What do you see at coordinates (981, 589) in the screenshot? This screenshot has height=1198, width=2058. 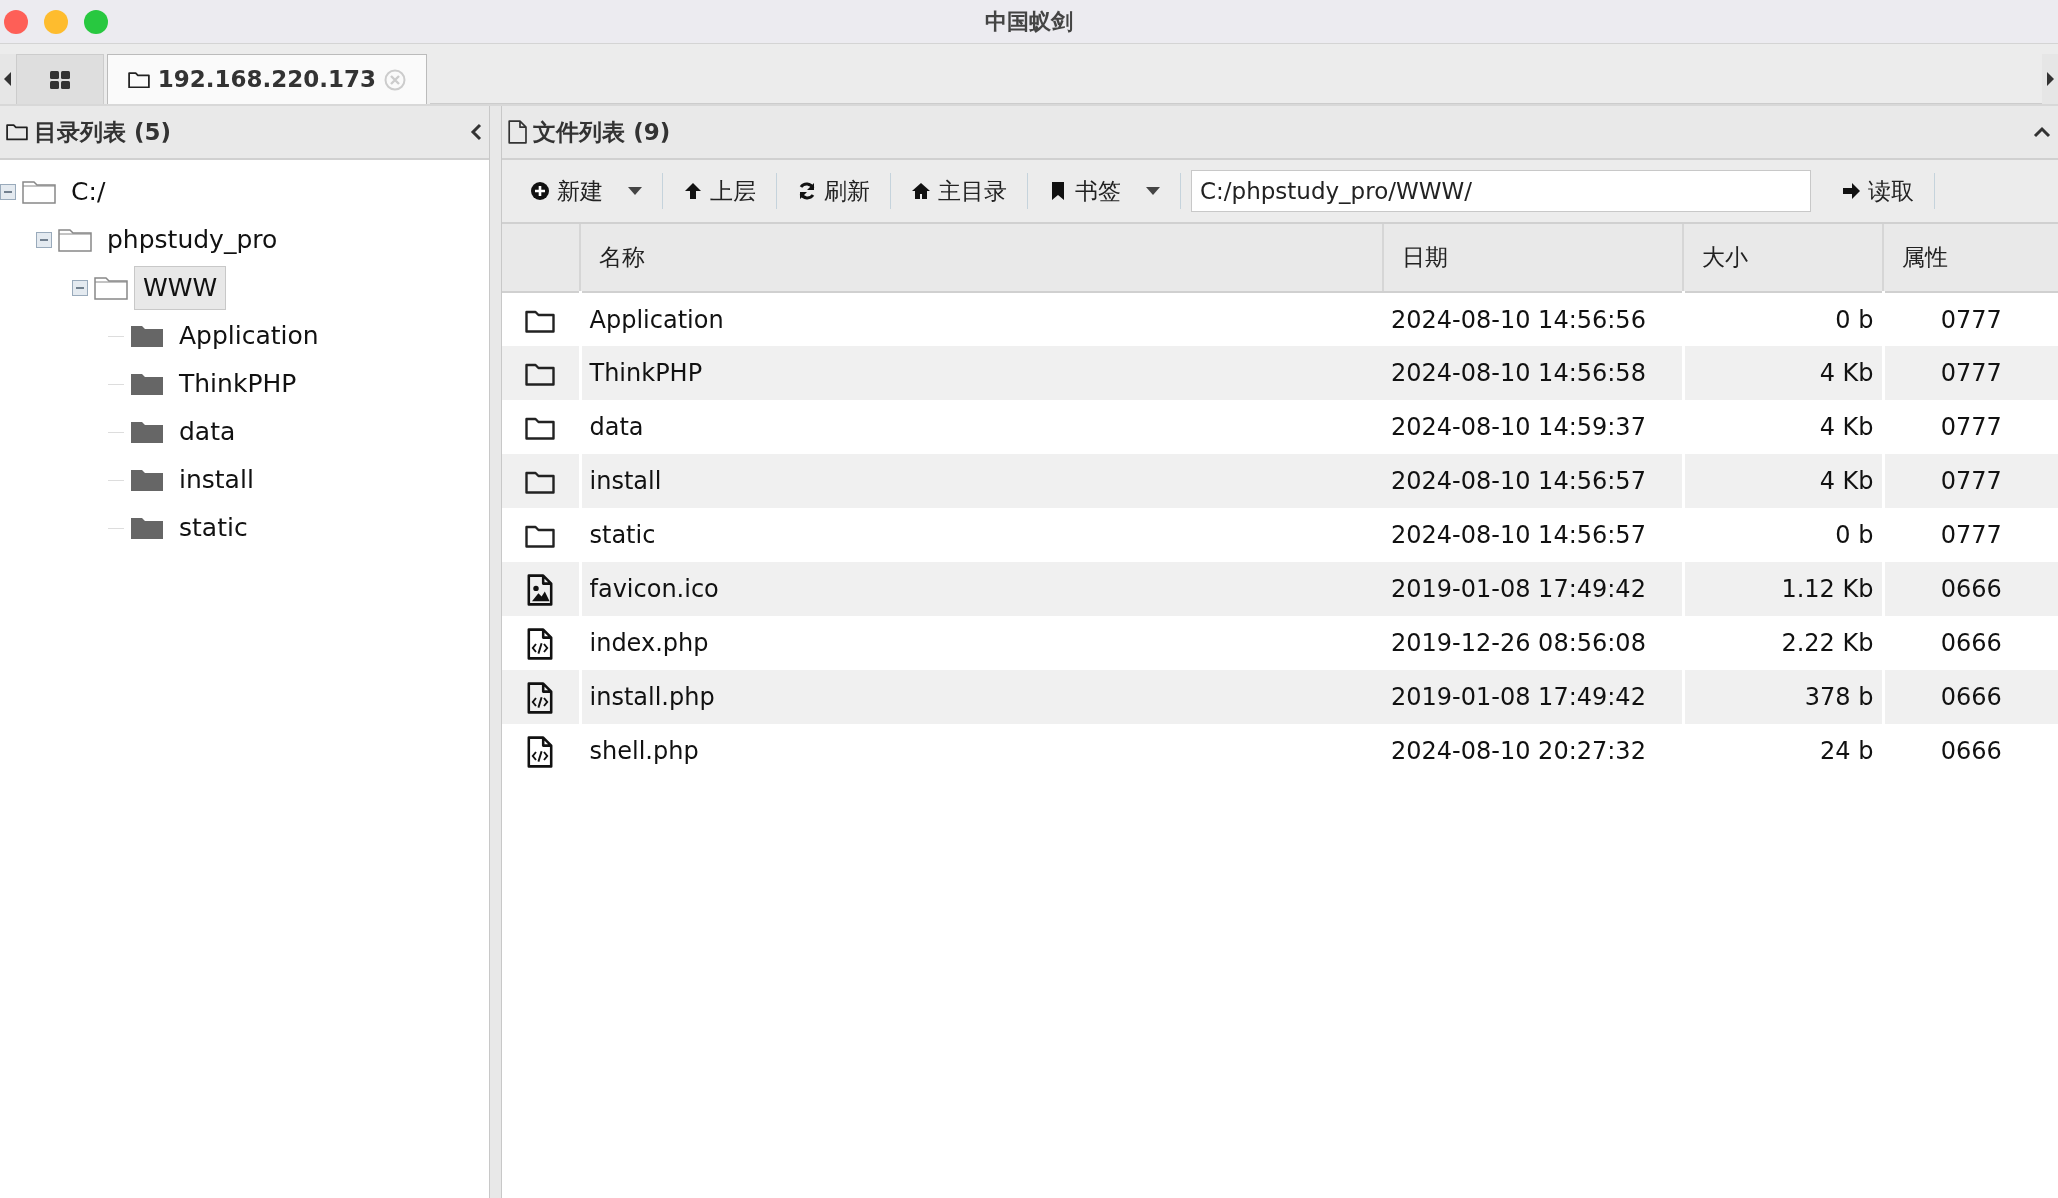 I see `file-name: favicon.ico` at bounding box center [981, 589].